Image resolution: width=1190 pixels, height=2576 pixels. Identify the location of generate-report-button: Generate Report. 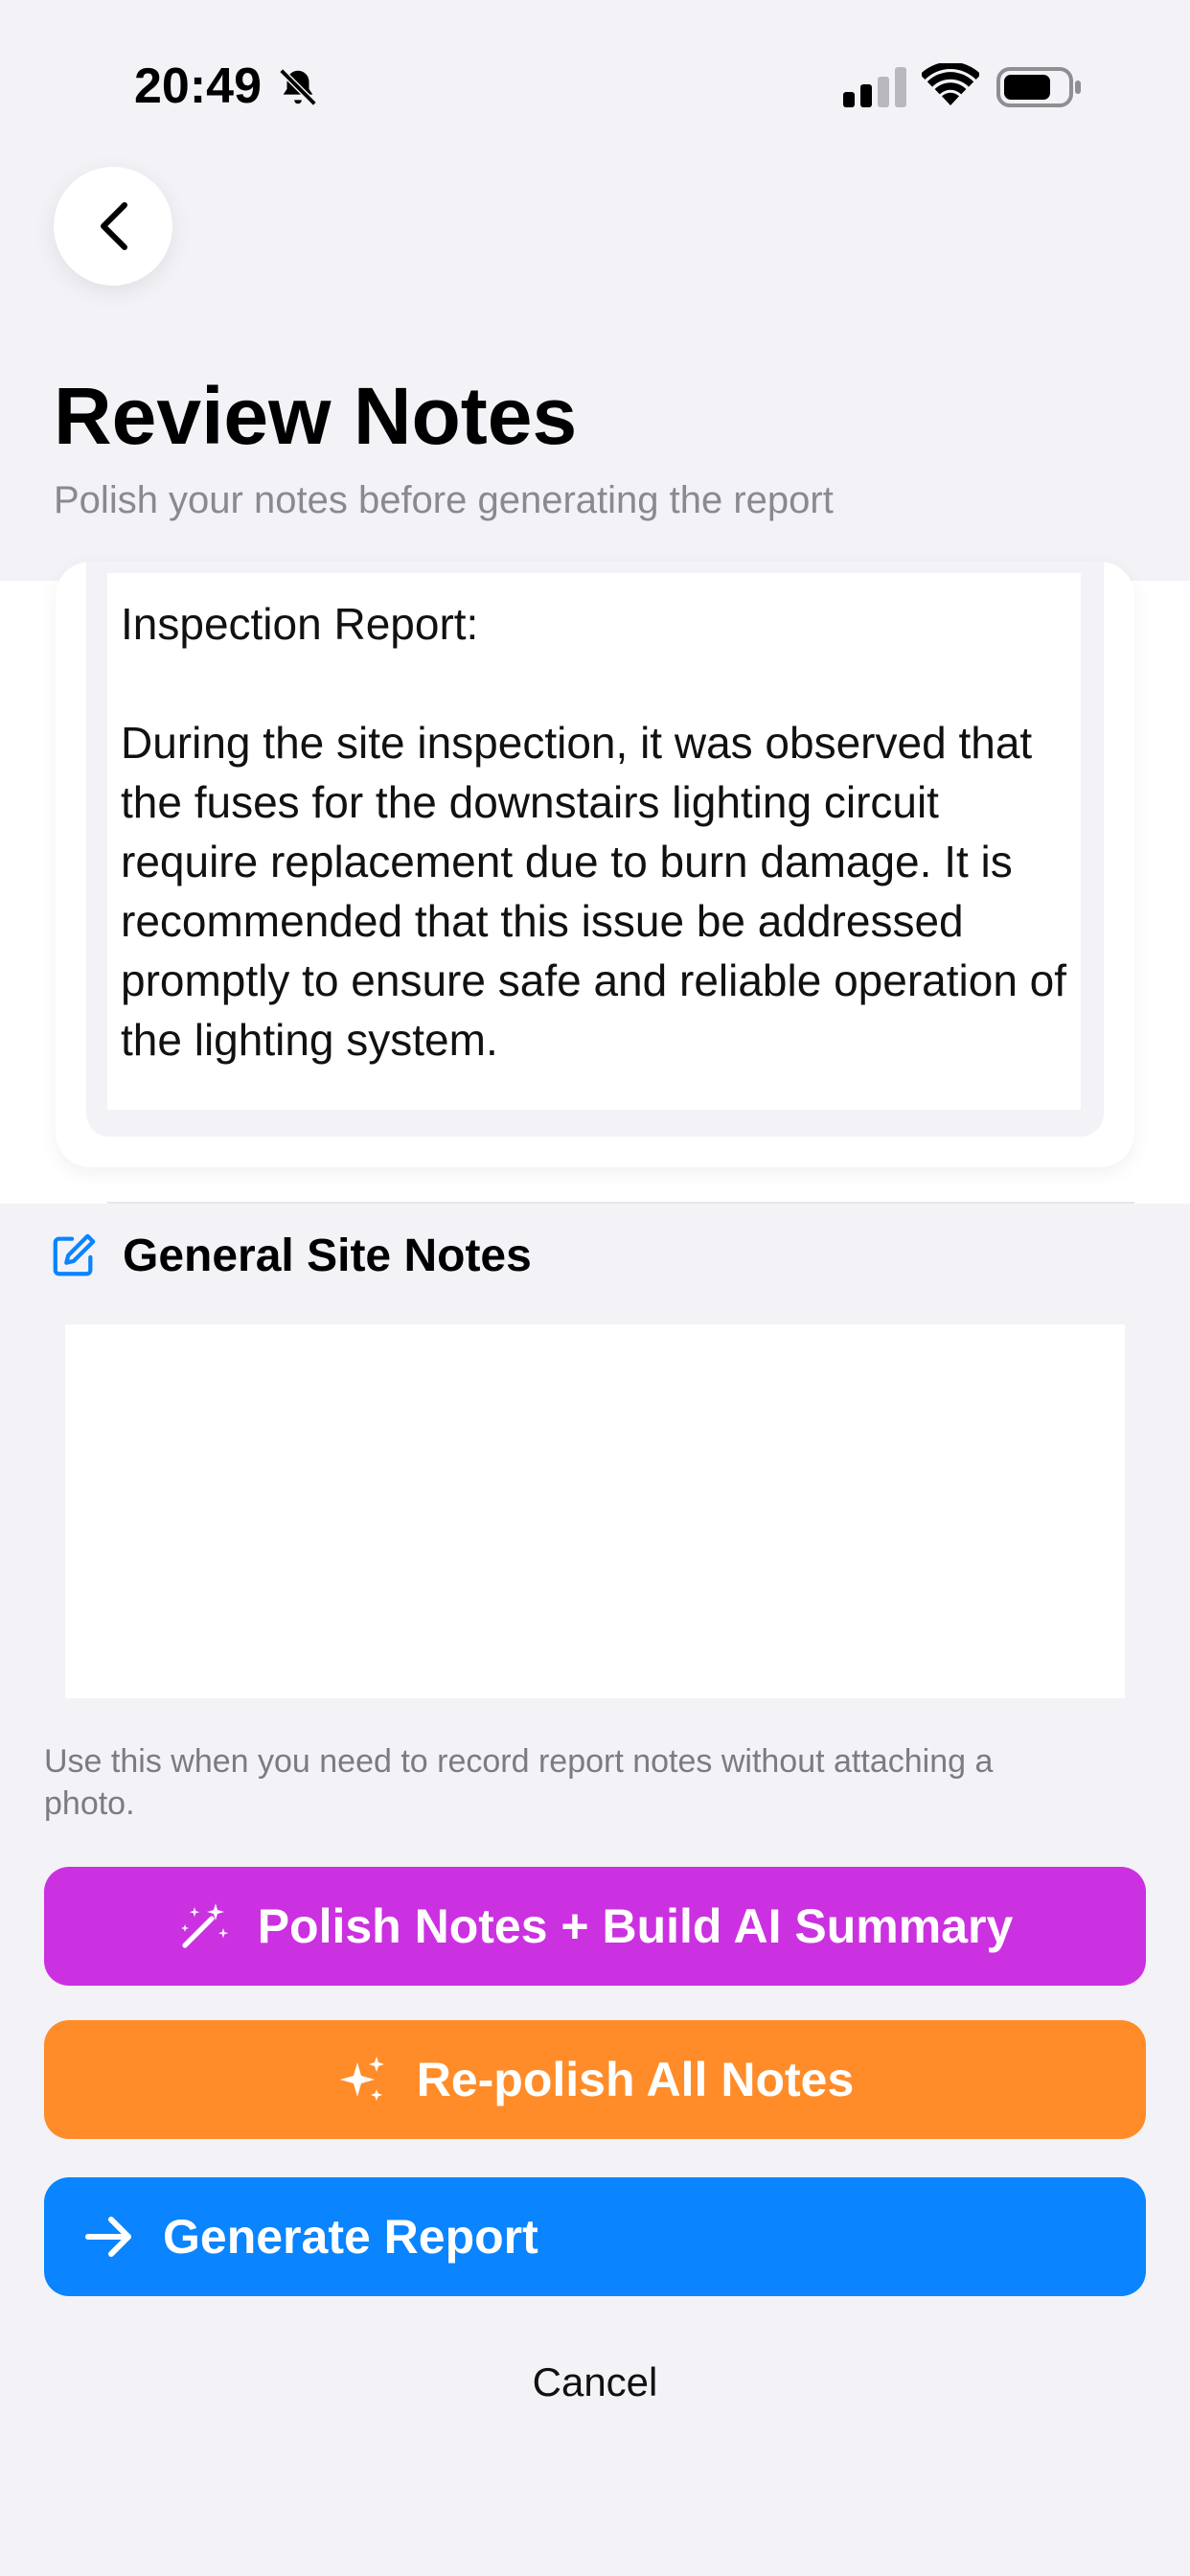
(595, 2236).